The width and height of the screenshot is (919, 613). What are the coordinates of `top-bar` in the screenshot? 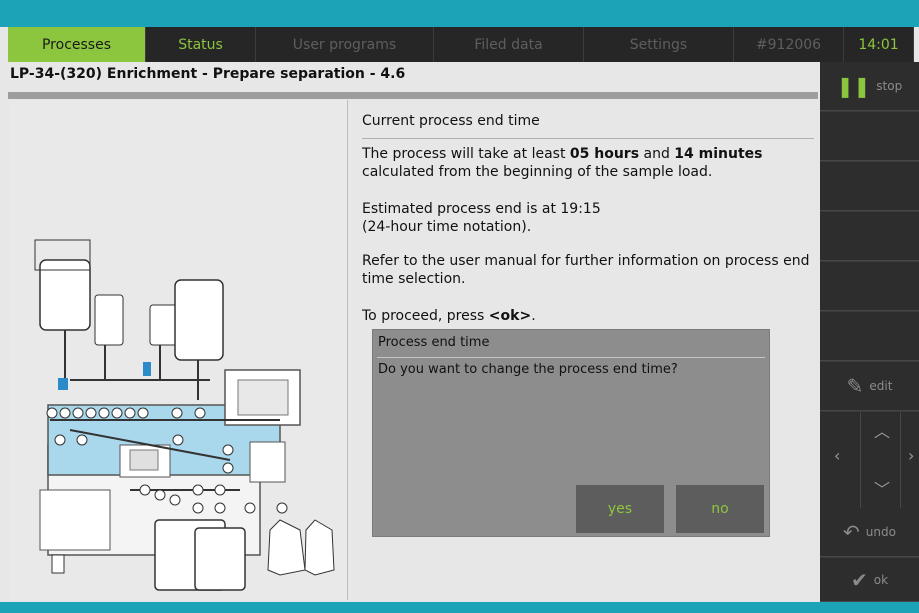 It's located at (459, 13).